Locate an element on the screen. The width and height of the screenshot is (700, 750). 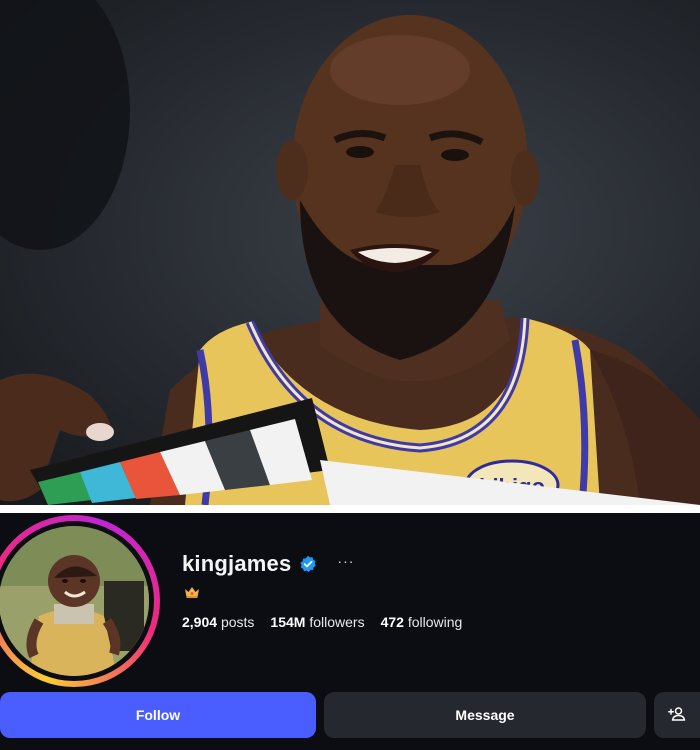
avatar is located at coordinates (74, 601).